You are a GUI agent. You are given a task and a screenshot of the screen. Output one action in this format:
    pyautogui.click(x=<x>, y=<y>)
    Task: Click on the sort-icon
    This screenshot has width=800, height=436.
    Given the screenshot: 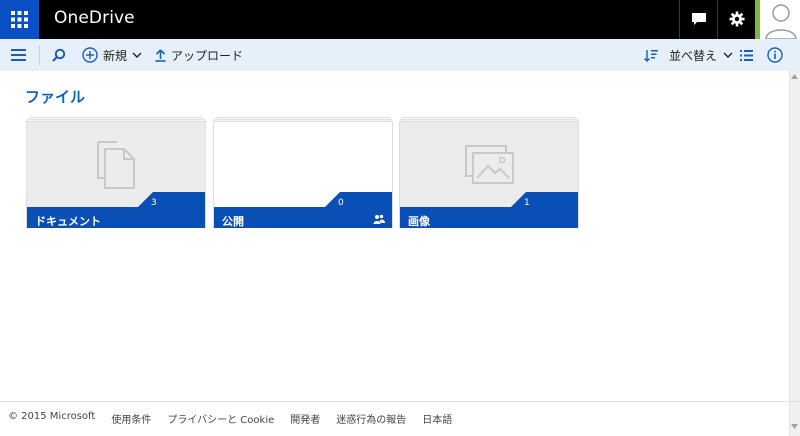 What is the action you would take?
    pyautogui.click(x=651, y=55)
    